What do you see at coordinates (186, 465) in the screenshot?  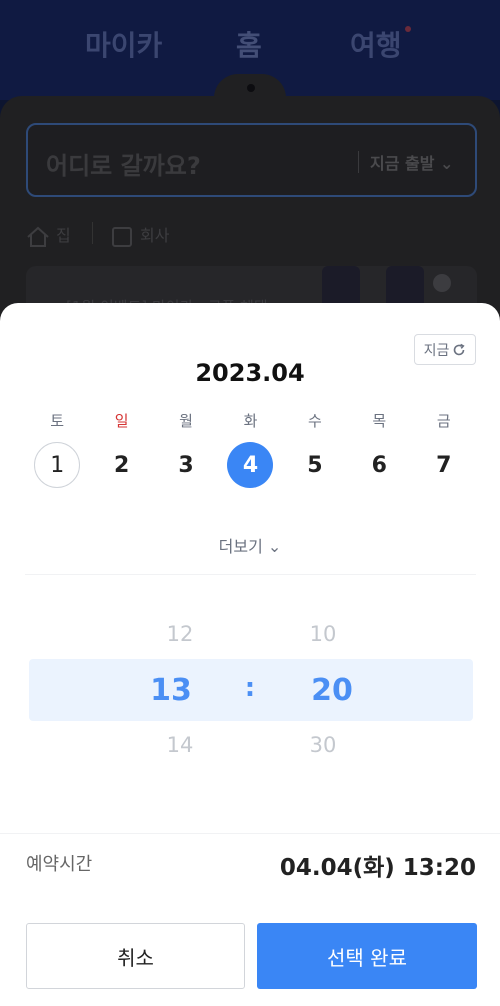 I see `date-cell: 3` at bounding box center [186, 465].